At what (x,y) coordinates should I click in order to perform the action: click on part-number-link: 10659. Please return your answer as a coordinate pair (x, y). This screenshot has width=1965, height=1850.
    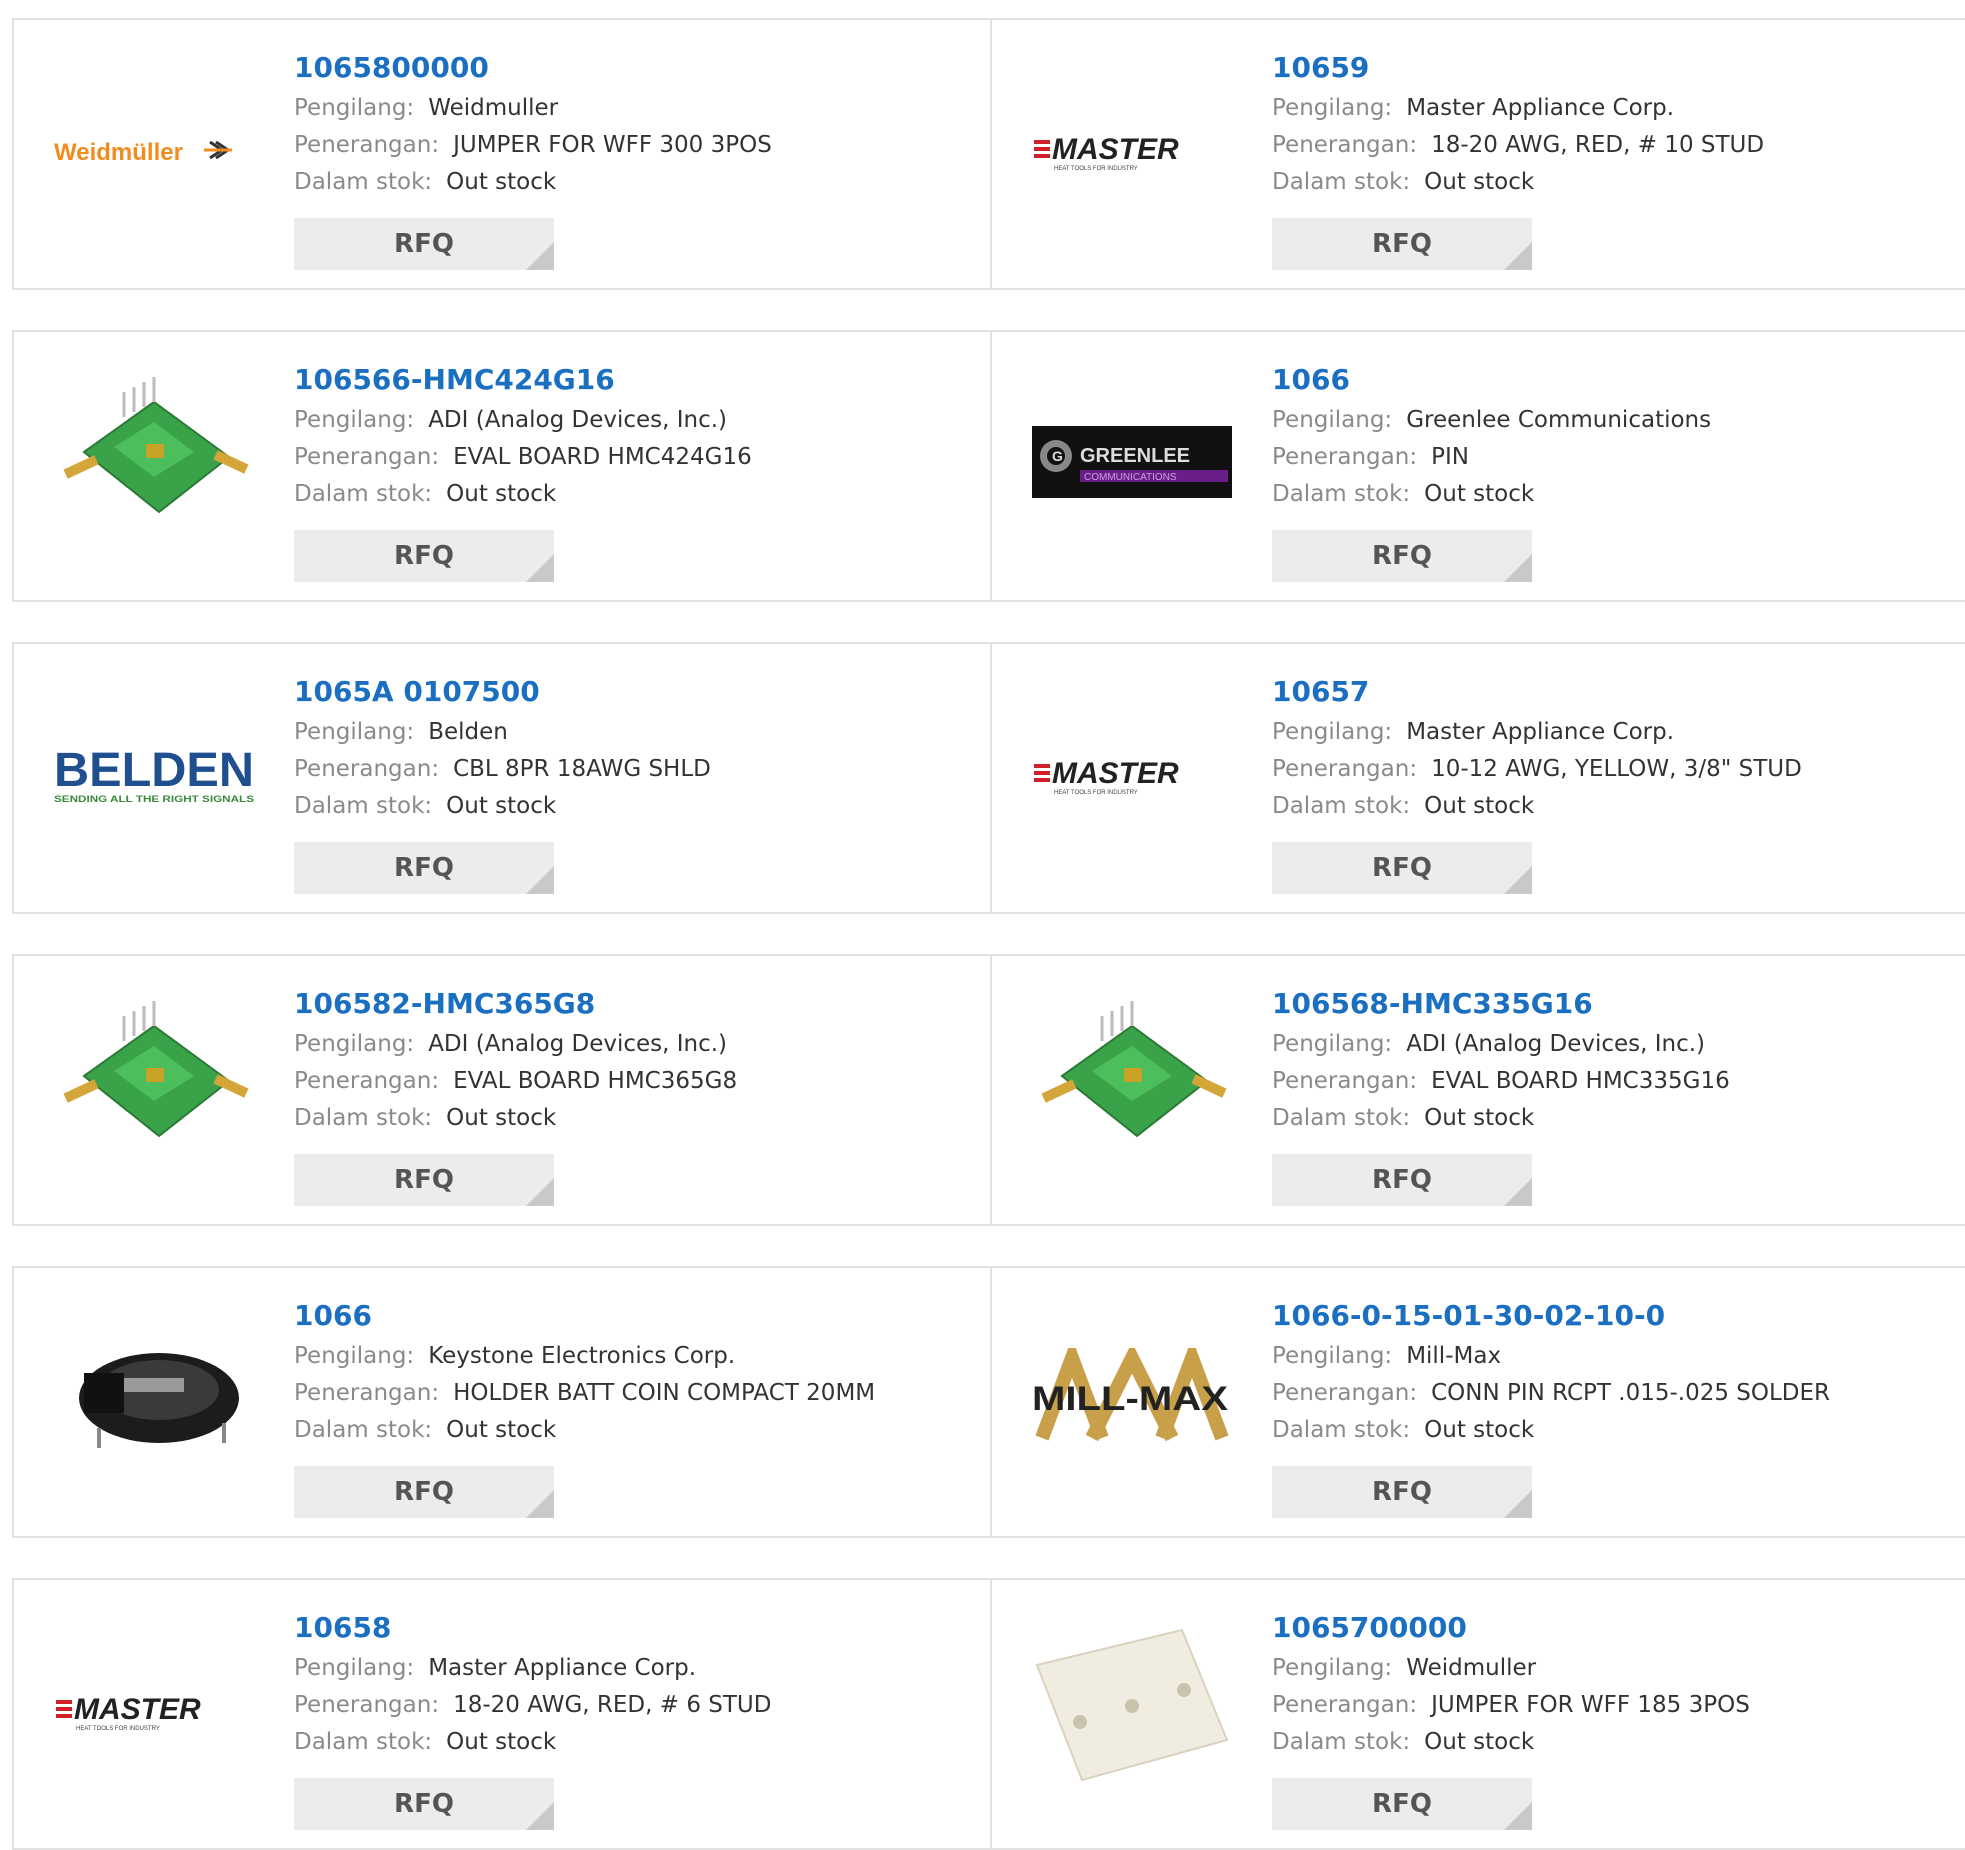
    Looking at the image, I should click on (1518, 68).